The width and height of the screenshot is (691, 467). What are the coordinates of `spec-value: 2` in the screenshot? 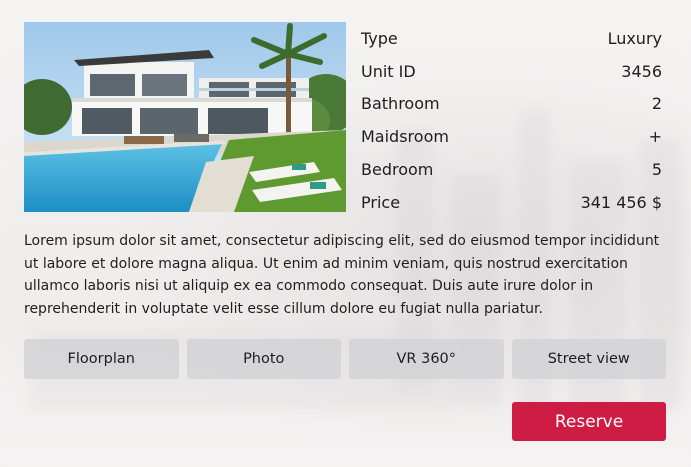 It's located at (656, 104).